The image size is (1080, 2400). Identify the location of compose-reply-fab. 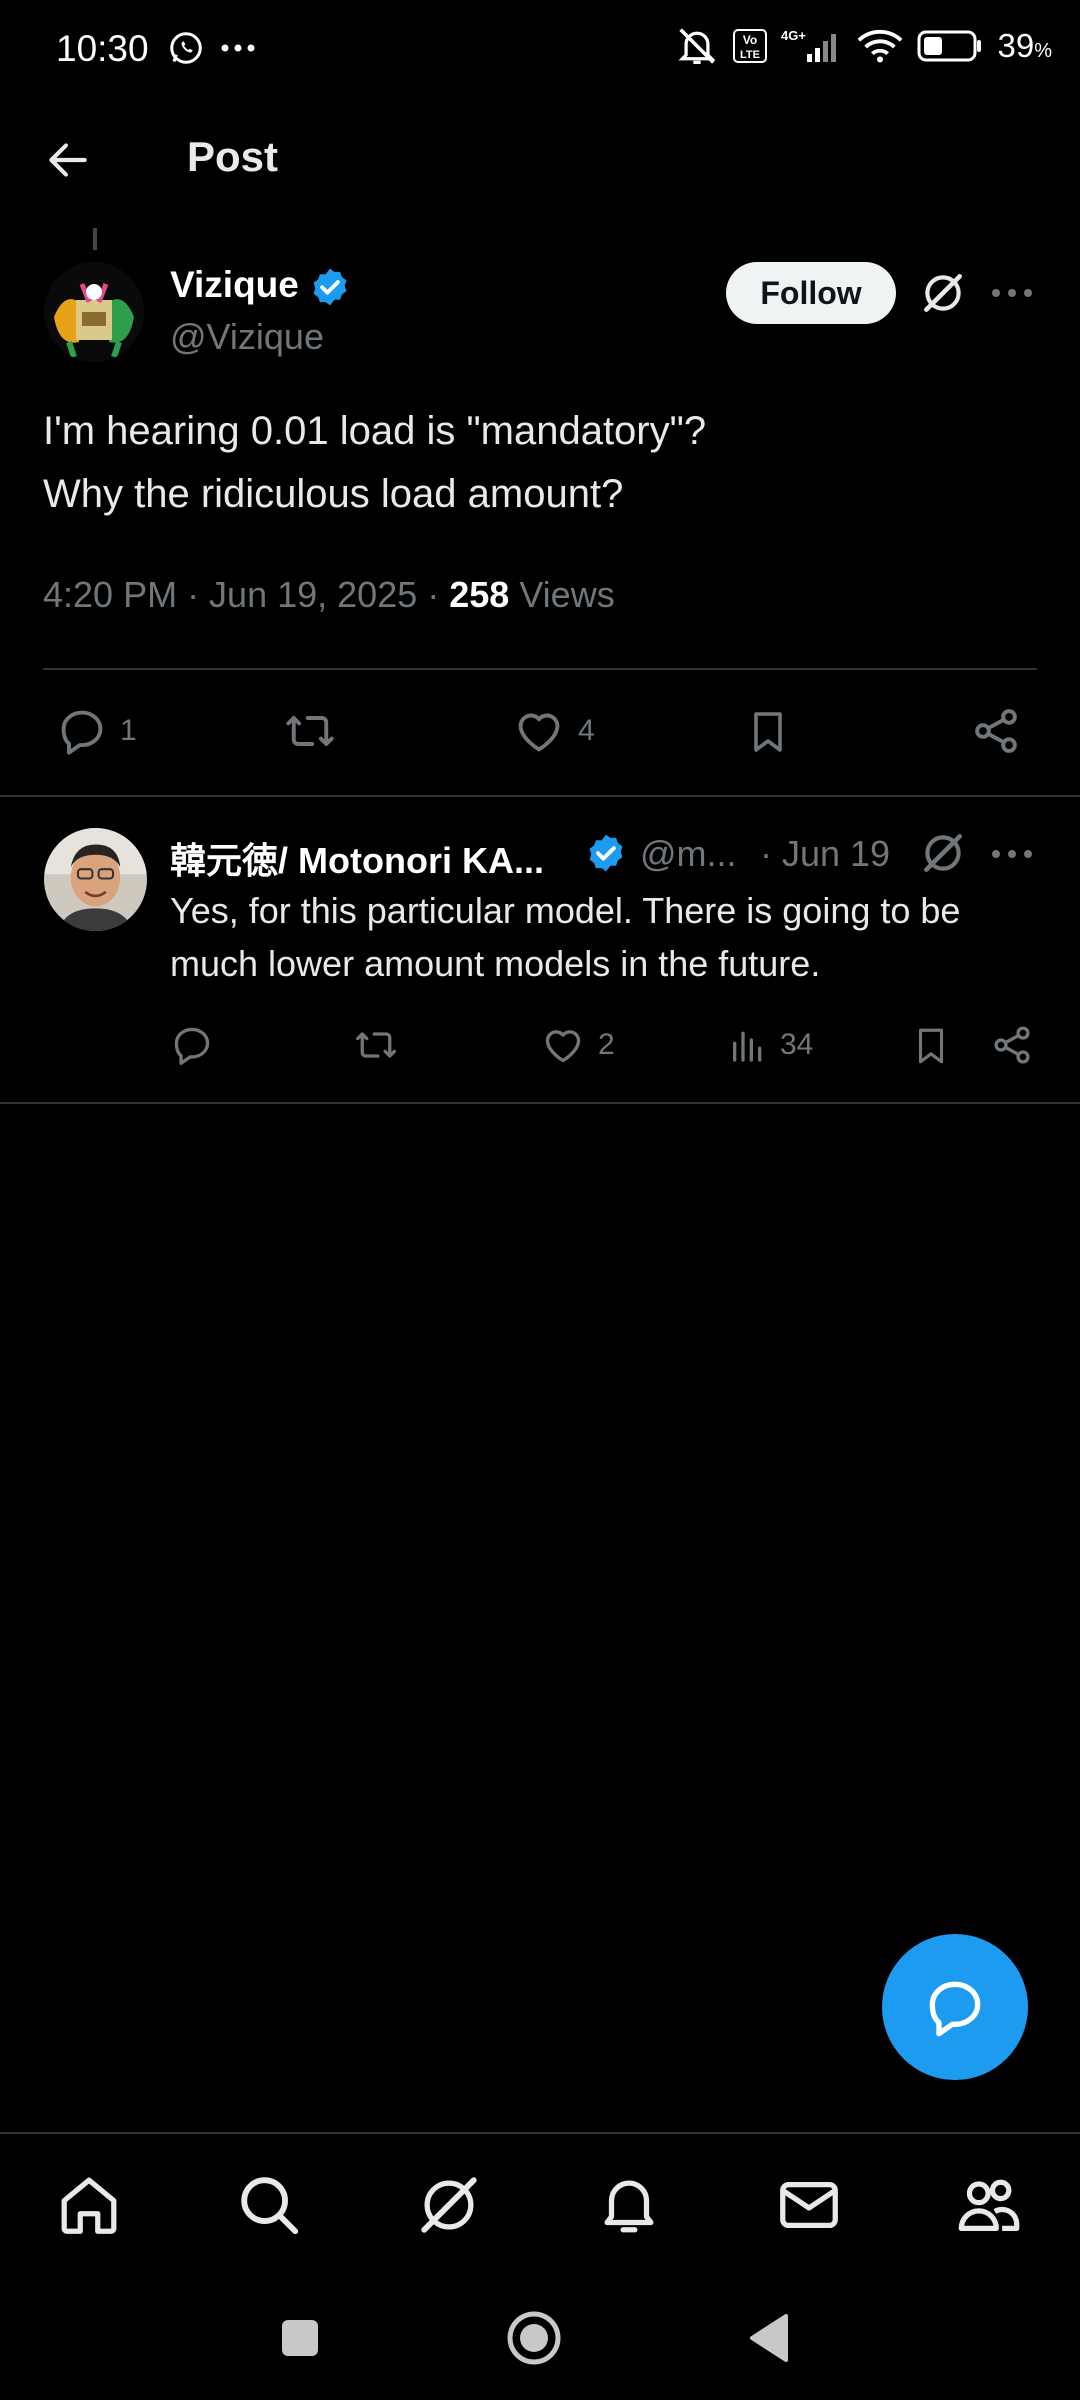
(955, 2007).